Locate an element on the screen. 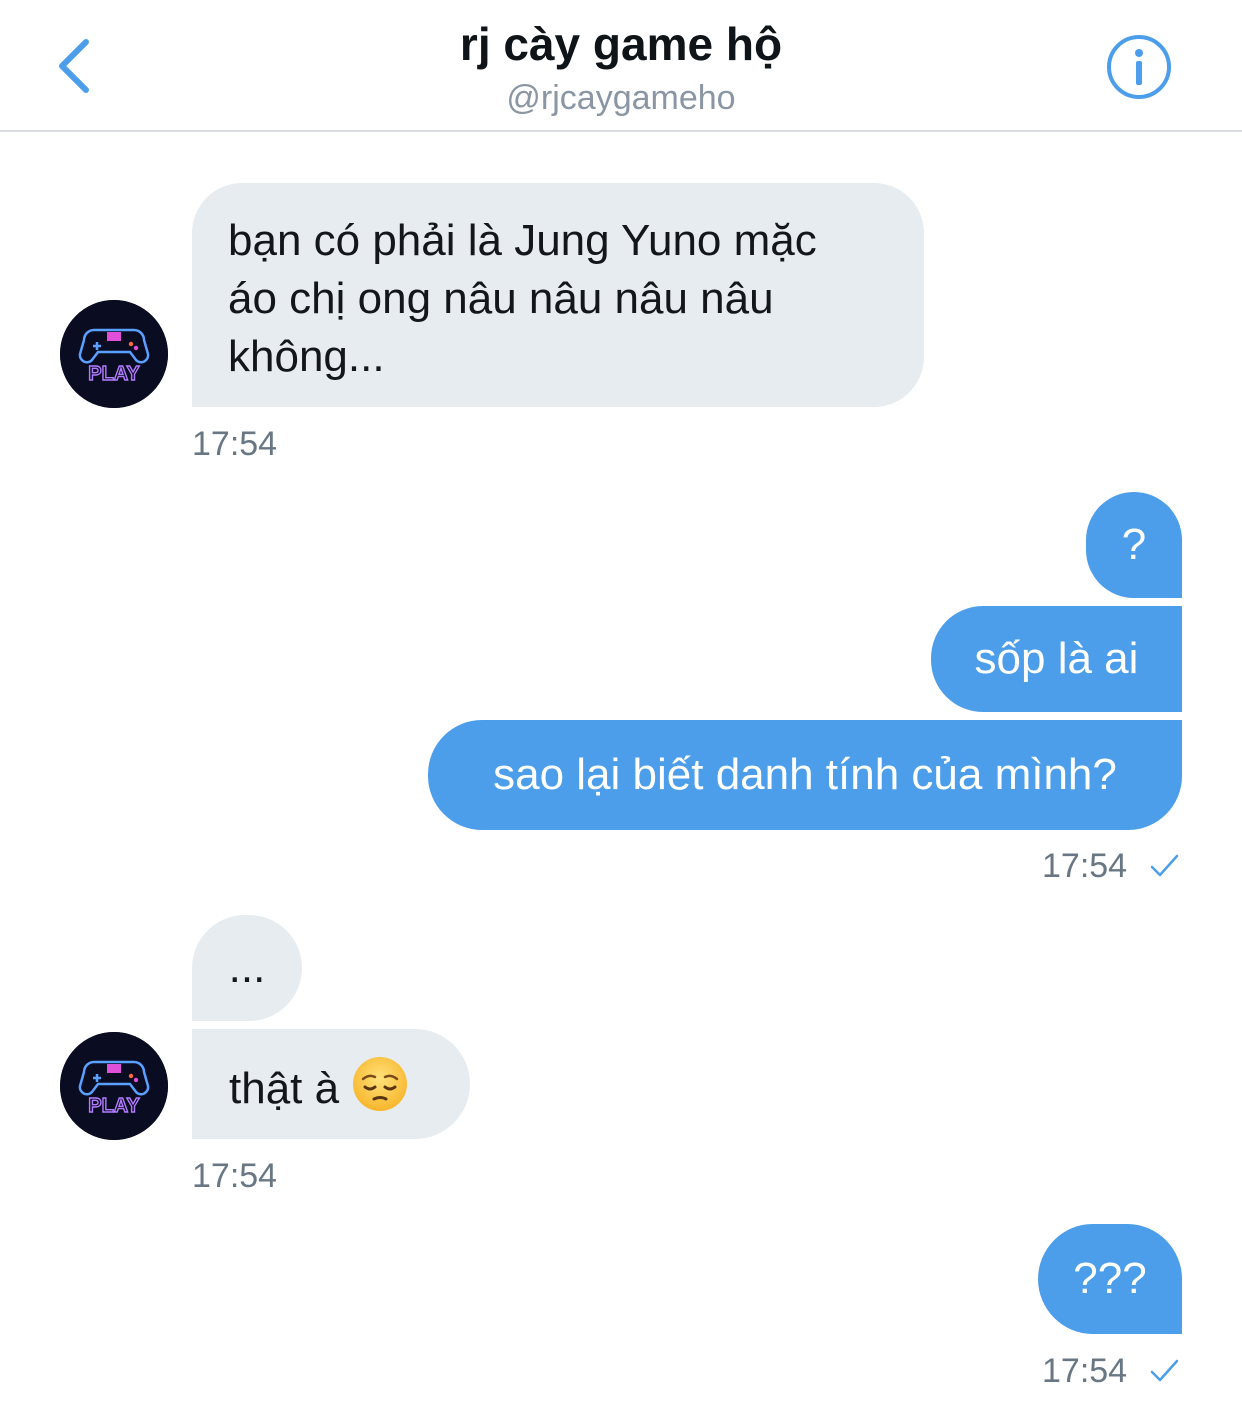  outgoing-message-bubble: sốp là ai is located at coordinates (1056, 659).